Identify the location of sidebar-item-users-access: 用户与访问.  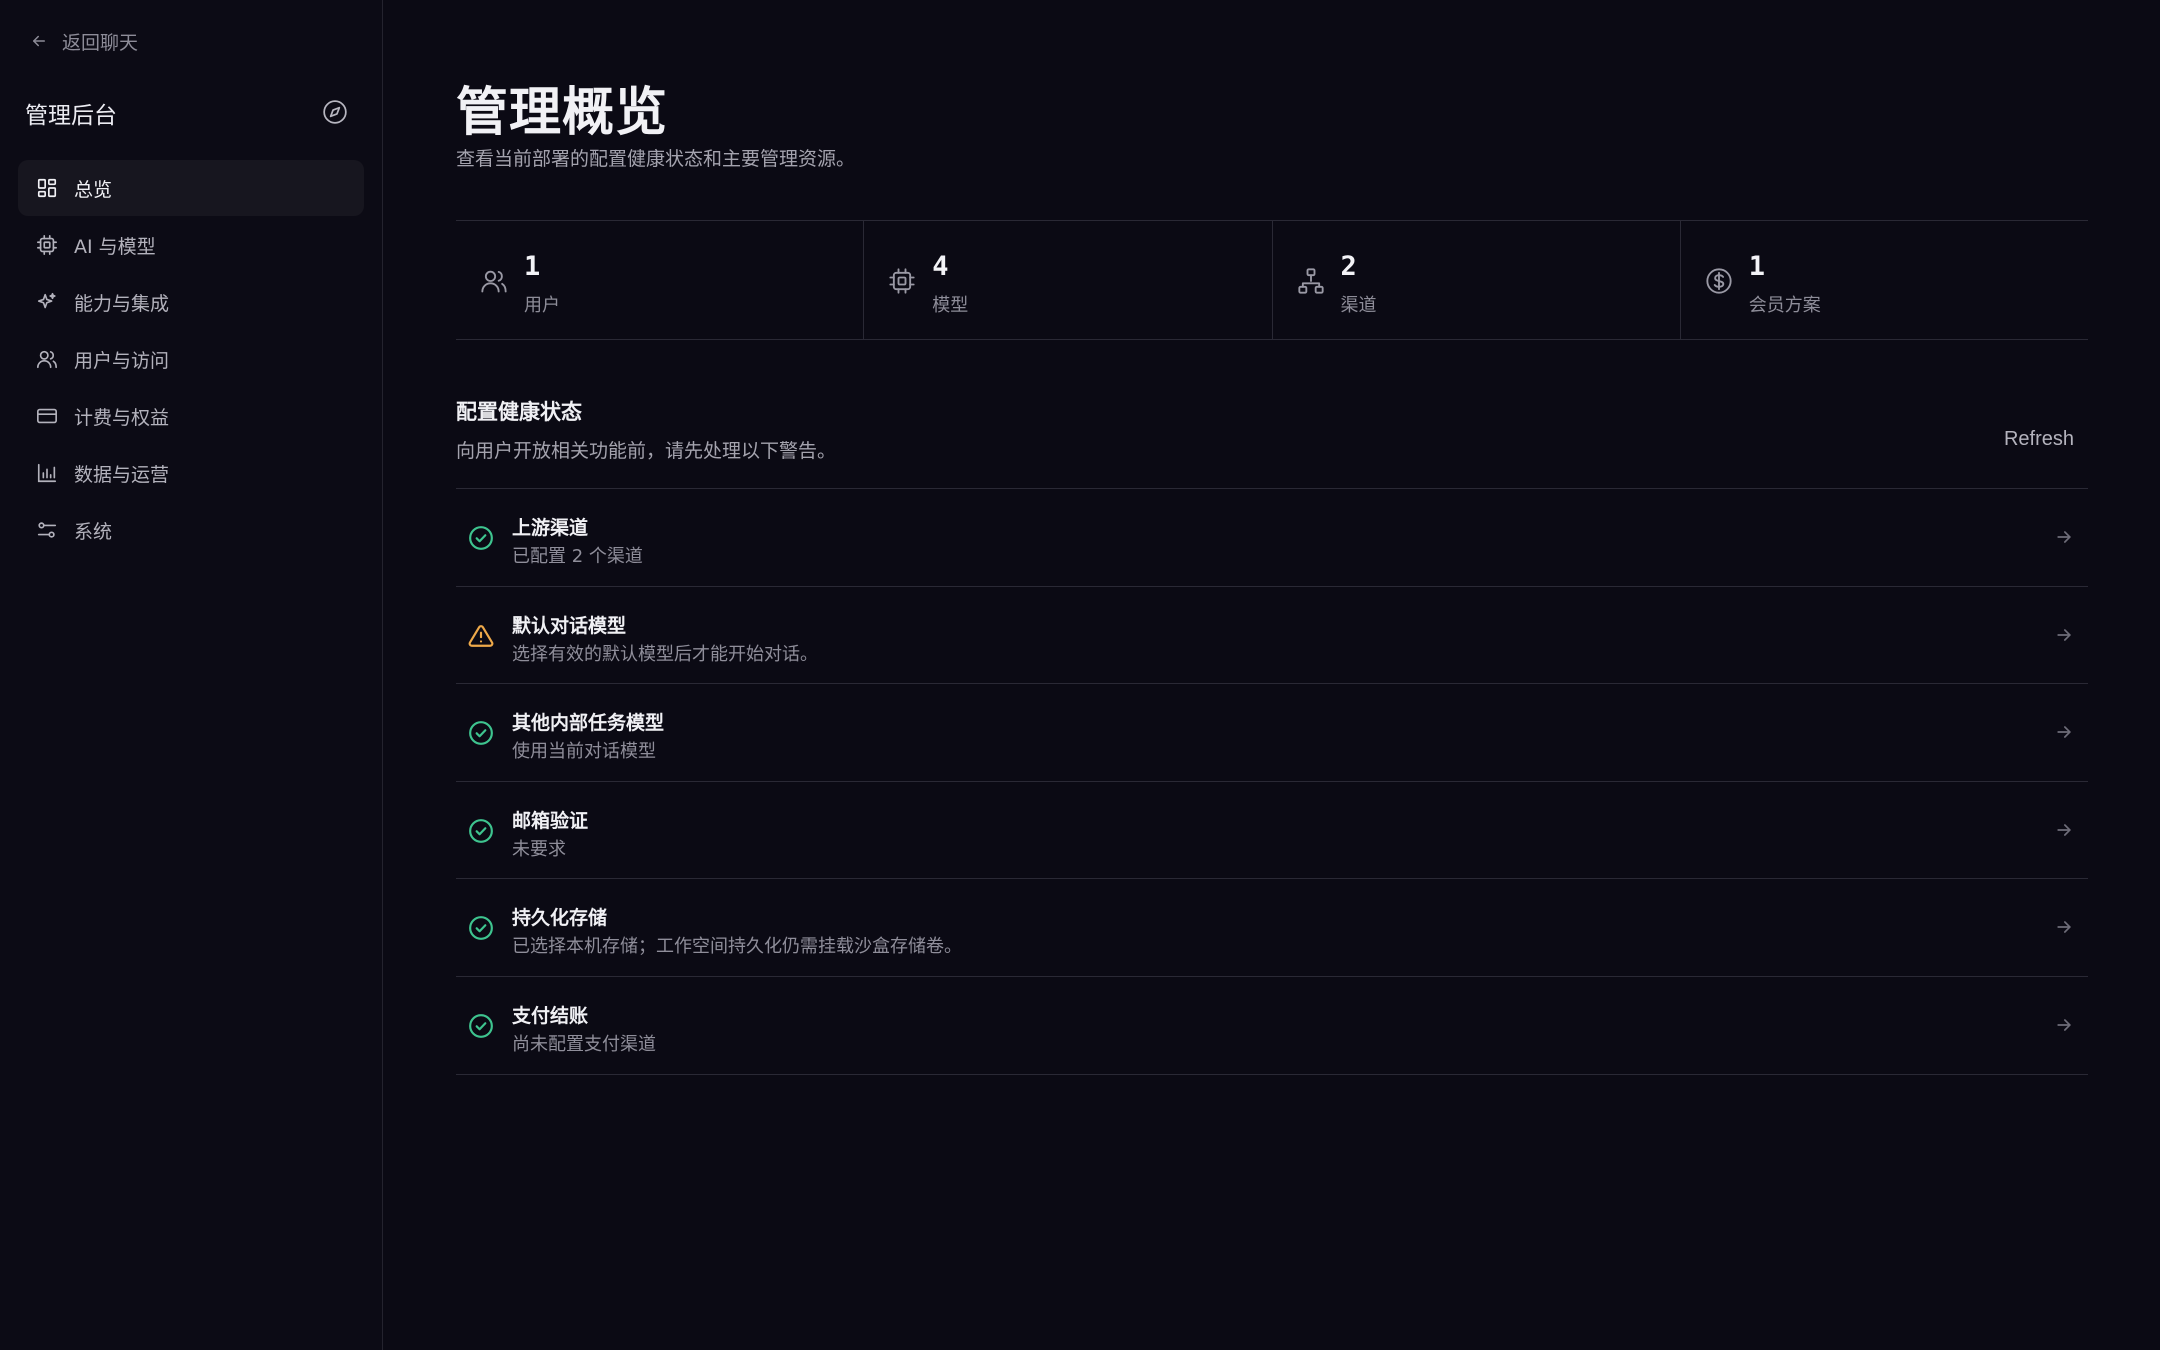
(191, 359).